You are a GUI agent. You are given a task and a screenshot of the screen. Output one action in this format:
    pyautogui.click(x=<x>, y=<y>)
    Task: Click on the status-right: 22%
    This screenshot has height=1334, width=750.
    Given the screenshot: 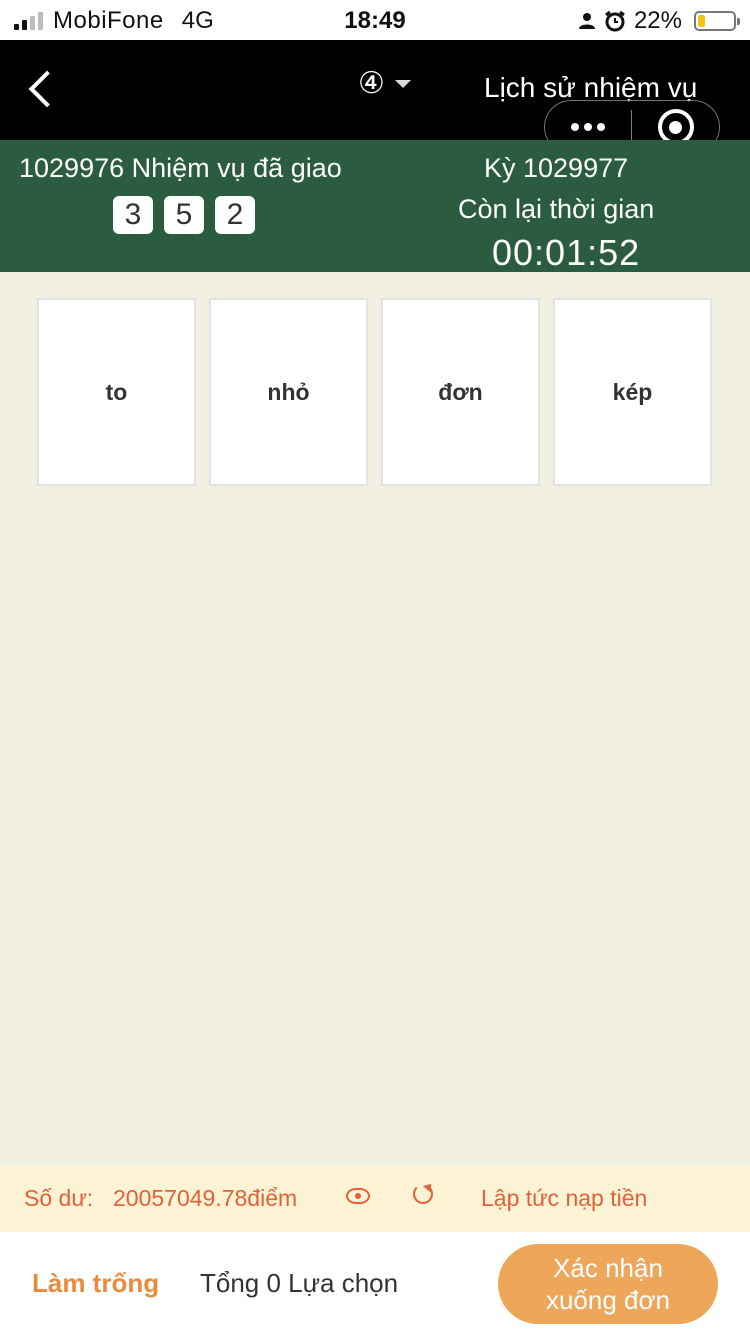 What is the action you would take?
    pyautogui.click(x=659, y=21)
    